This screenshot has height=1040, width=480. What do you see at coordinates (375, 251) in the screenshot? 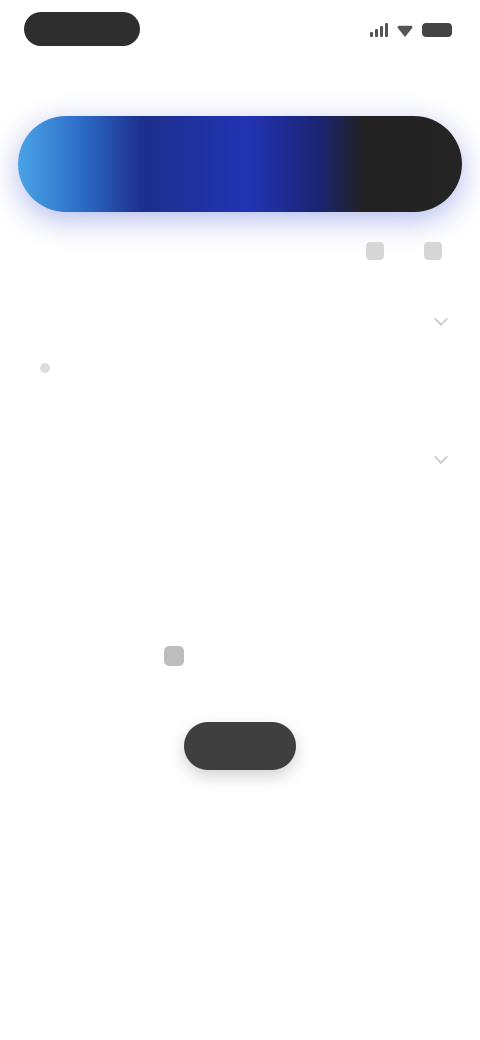
I see `share-icon` at bounding box center [375, 251].